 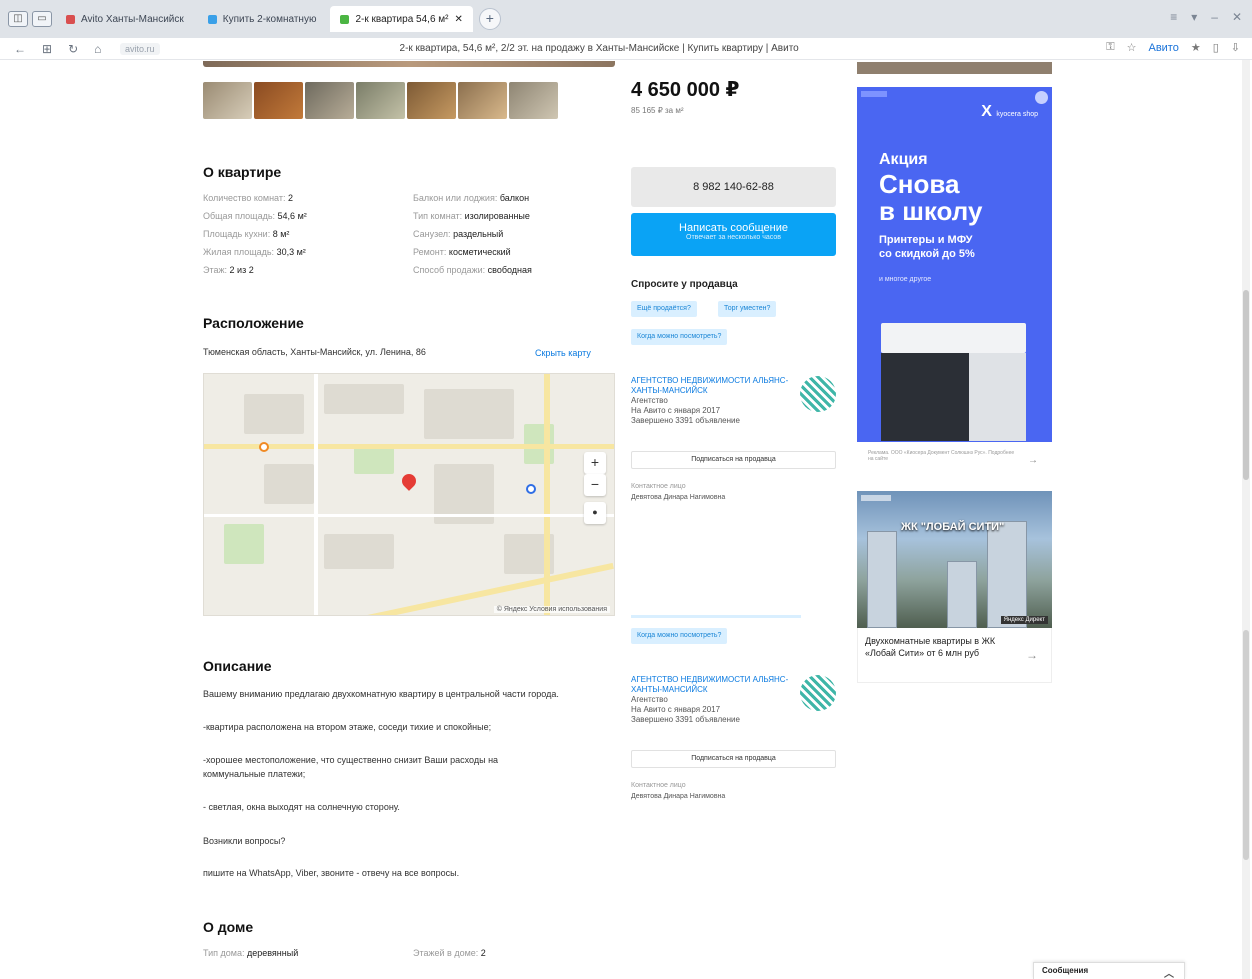 What do you see at coordinates (242, 172) in the screenshot?
I see `section-title-about: О квартире` at bounding box center [242, 172].